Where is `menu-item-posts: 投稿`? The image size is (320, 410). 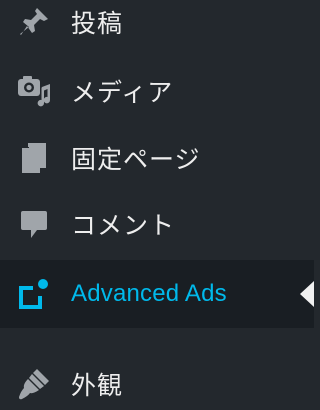
menu-item-posts: 投稿 is located at coordinates (157, 22).